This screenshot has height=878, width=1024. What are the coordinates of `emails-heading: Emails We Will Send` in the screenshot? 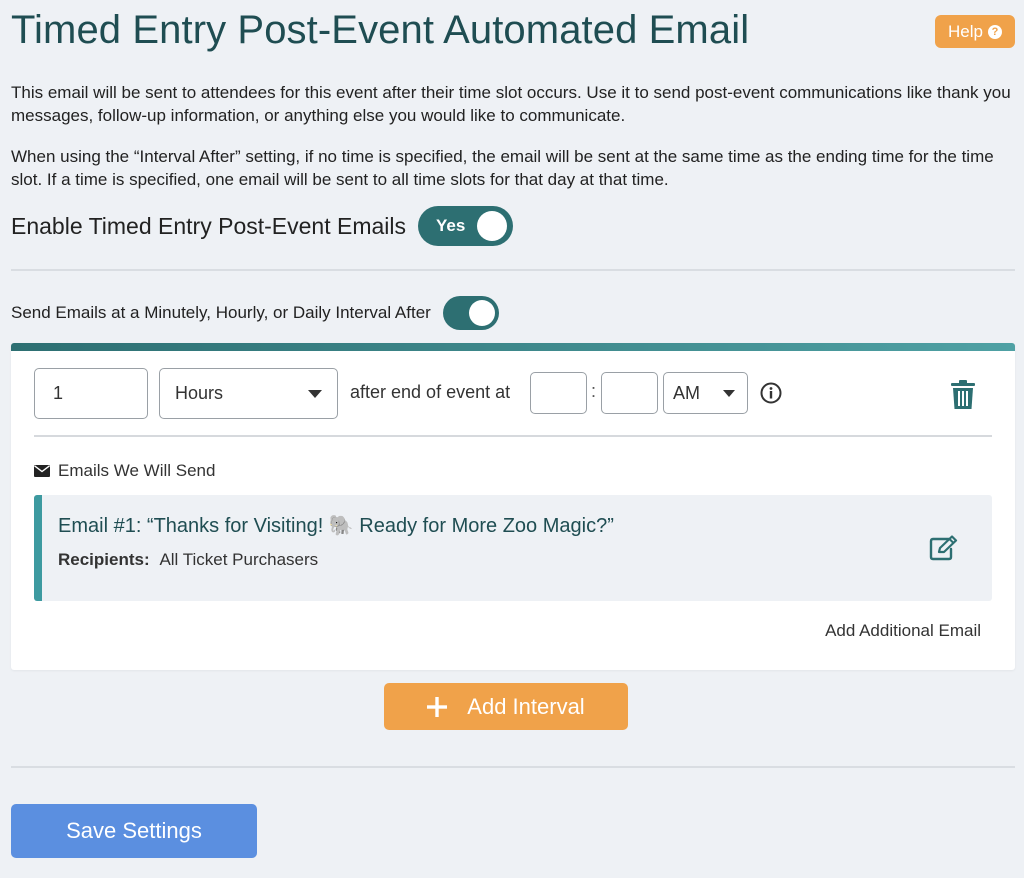 It's located at (124, 471).